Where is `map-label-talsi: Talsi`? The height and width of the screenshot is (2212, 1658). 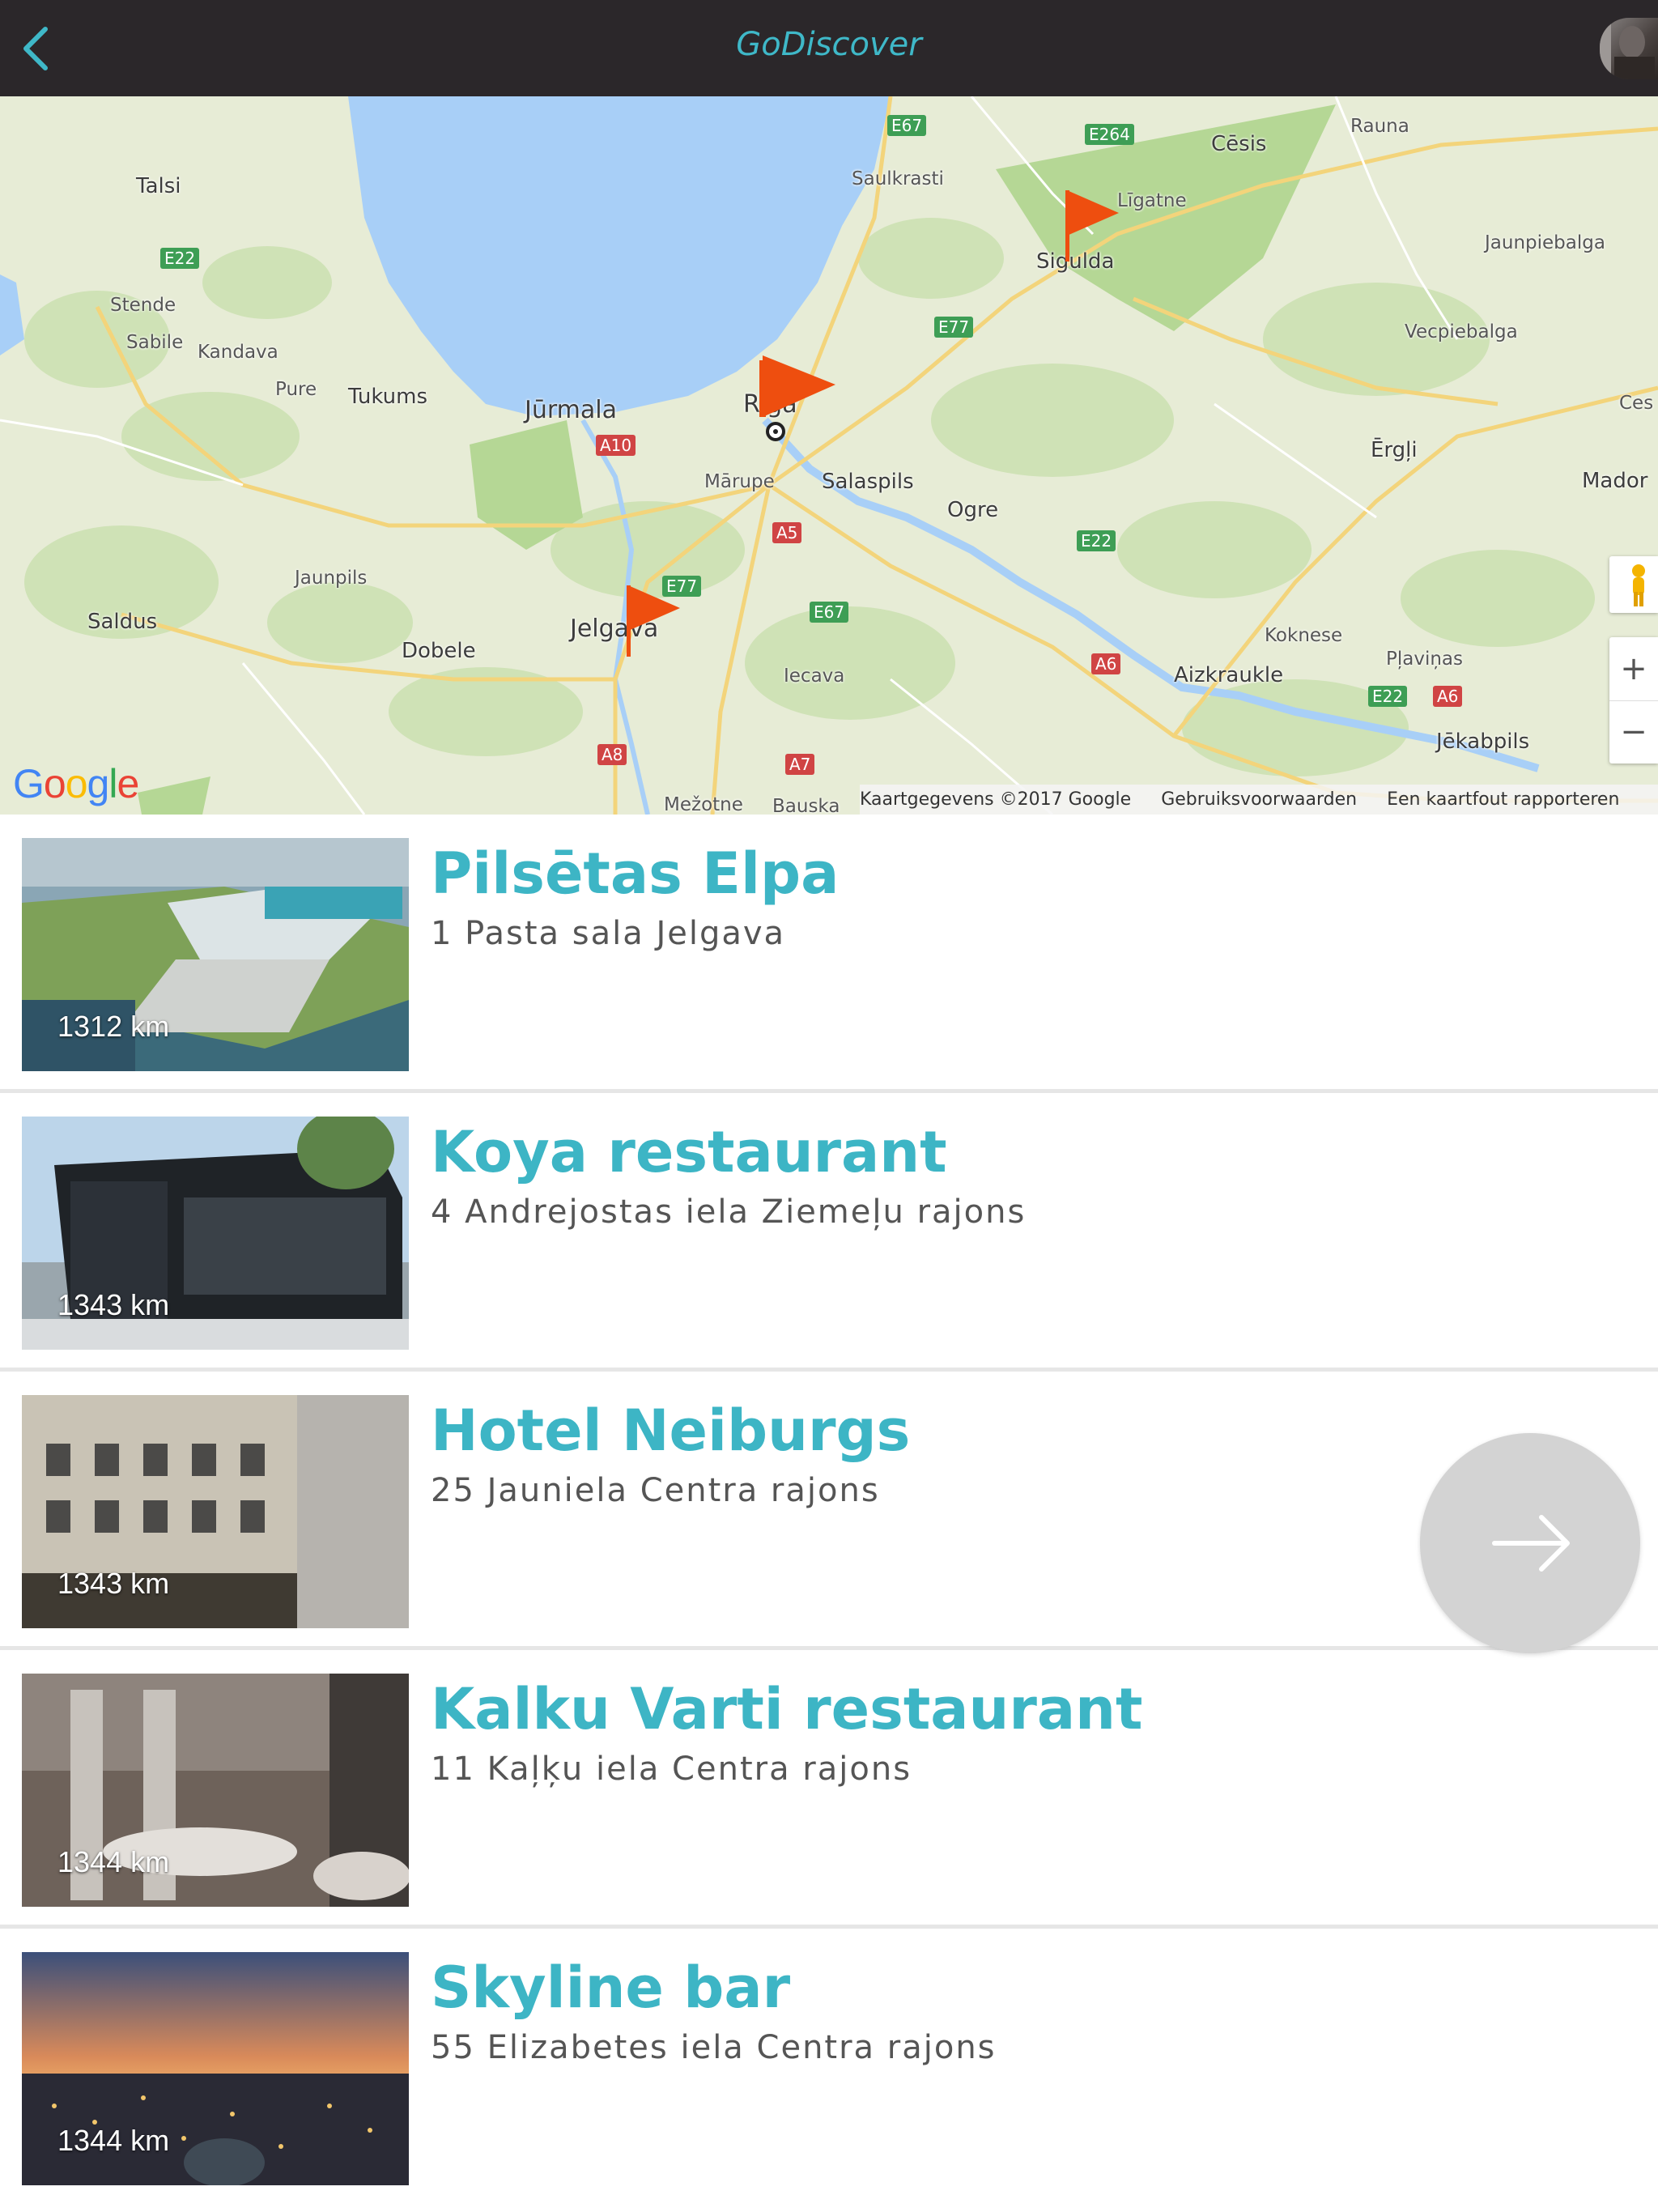
map-label-talsi: Talsi is located at coordinates (158, 186).